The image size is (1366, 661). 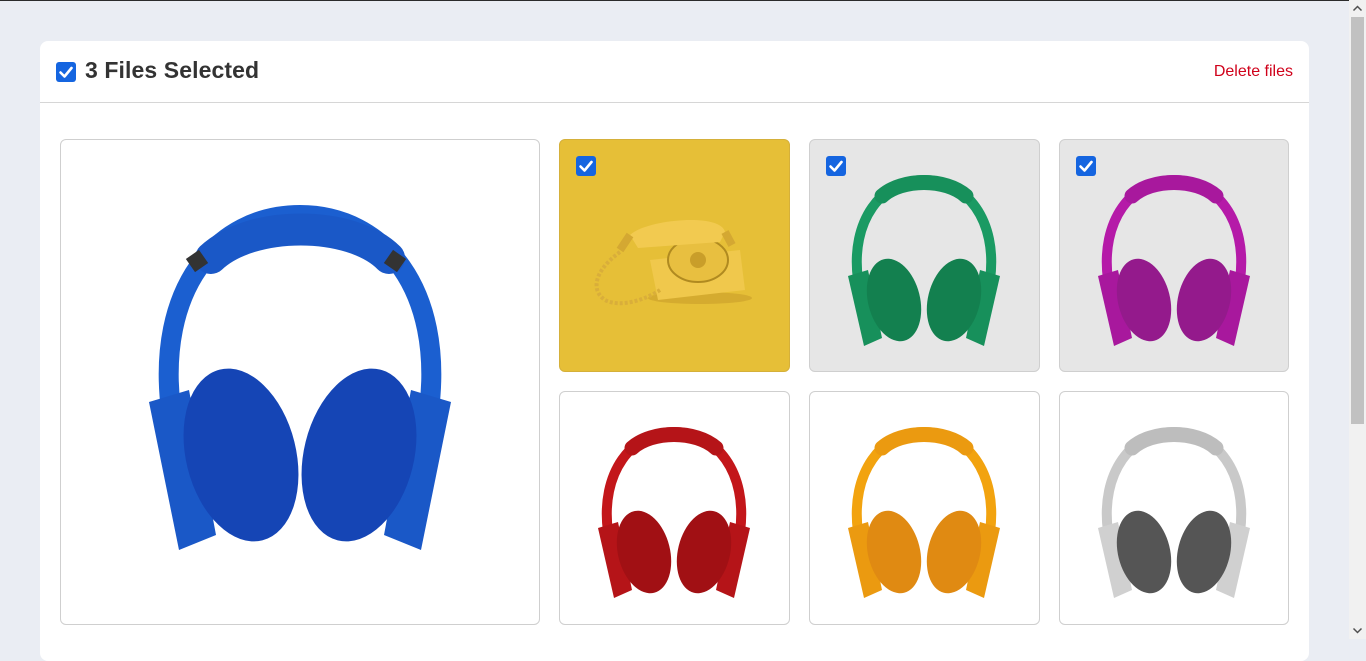 I want to click on delete-files-link: Delete files, so click(x=1253, y=72).